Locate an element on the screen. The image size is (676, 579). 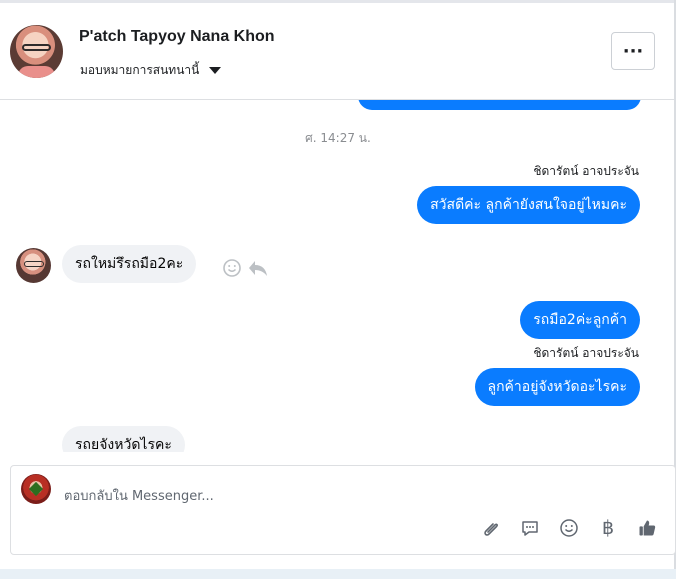
avatar-shirt is located at coordinates (36, 72).